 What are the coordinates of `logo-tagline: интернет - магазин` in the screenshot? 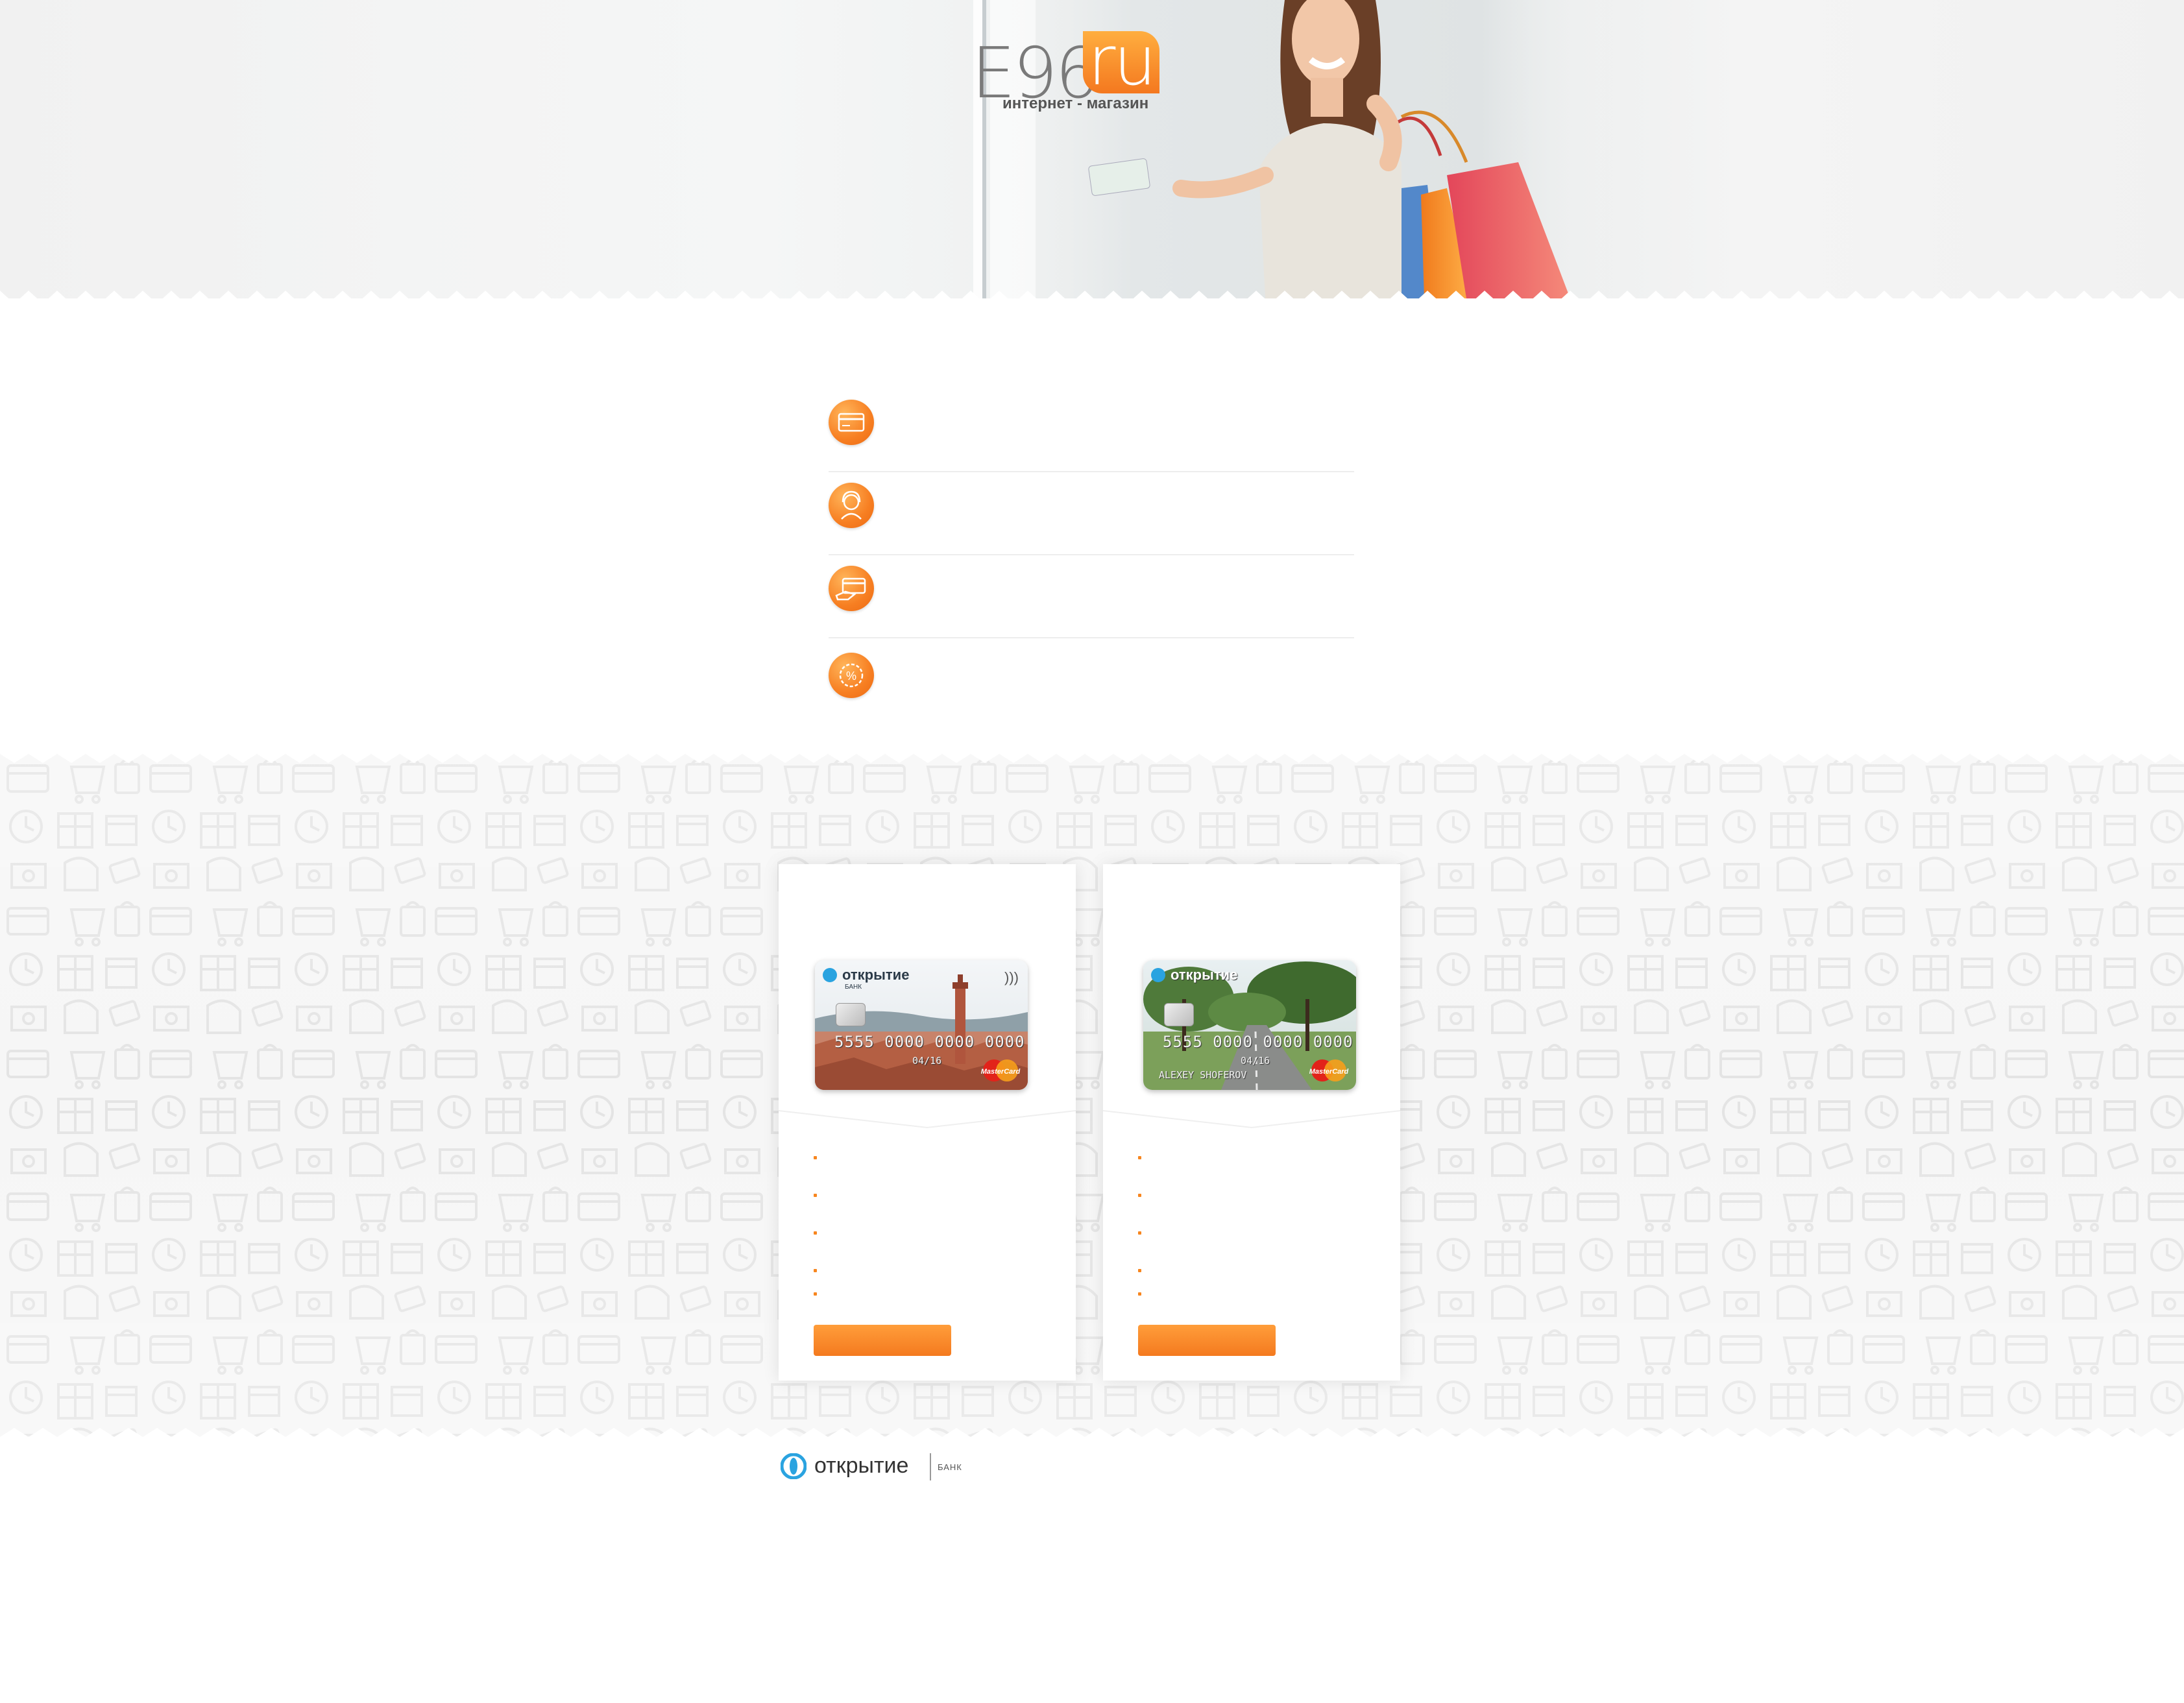 It's located at (1075, 104).